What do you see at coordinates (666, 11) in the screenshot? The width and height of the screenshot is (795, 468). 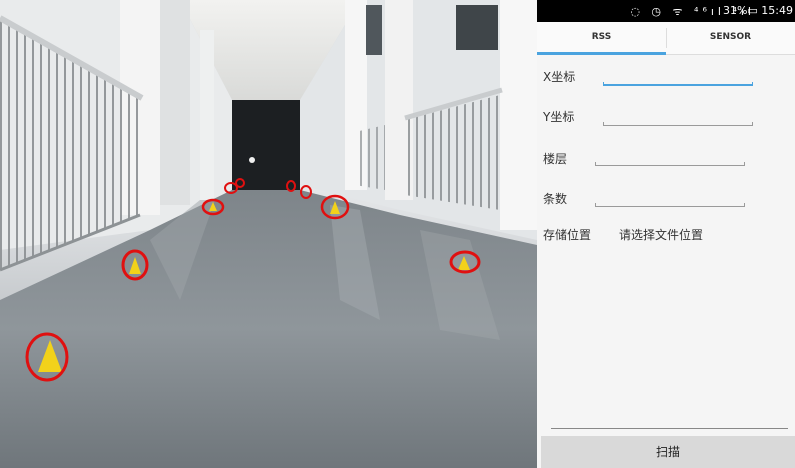 I see `status-bar: ◌ ◷ ᯤ ⁴⁶ıl ⁴ıl 31%▭ 15:49` at bounding box center [666, 11].